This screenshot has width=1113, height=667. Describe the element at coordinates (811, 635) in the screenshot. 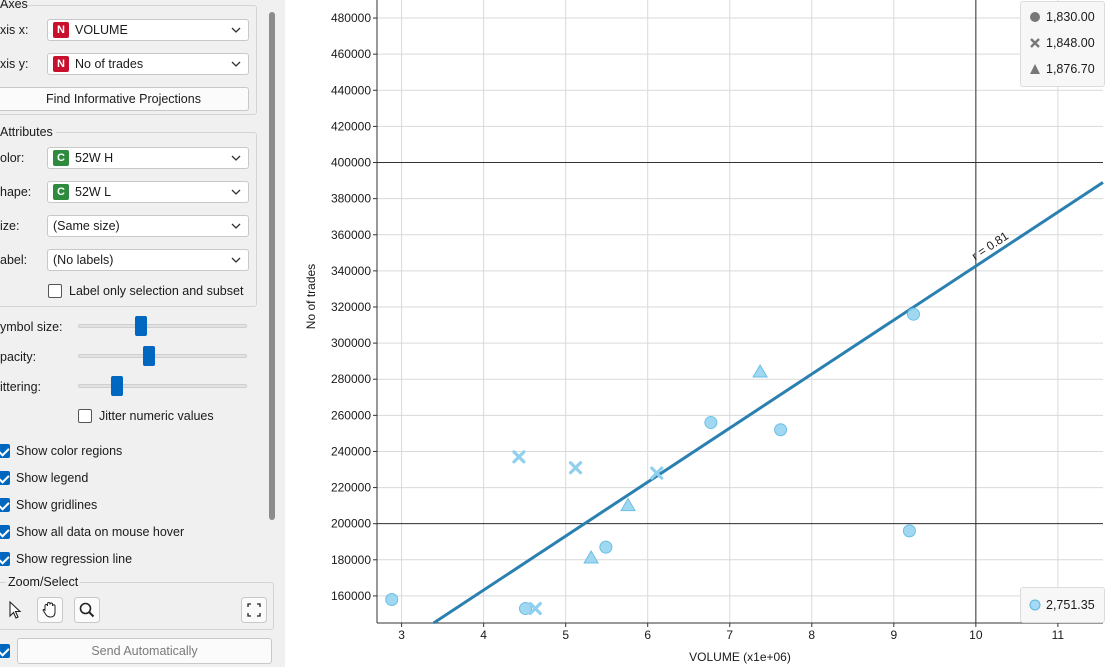

I see `x-tick-label: 8` at that location.